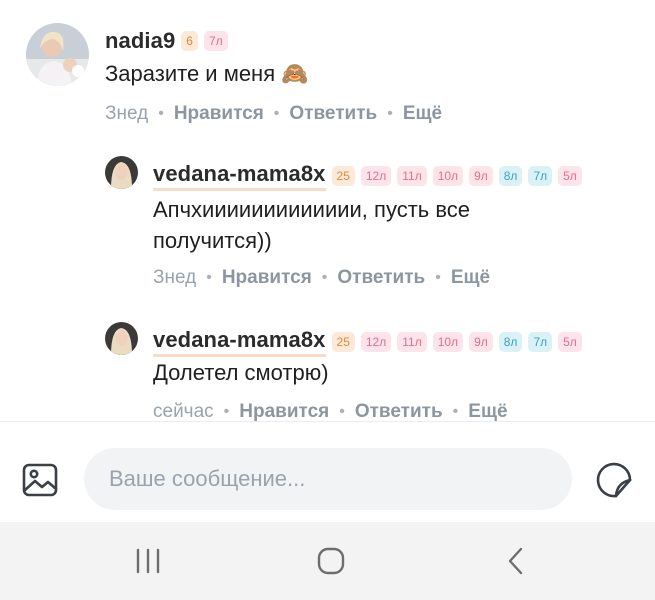 The width and height of the screenshot is (655, 600). Describe the element at coordinates (614, 480) in the screenshot. I see `sticker-icon` at that location.